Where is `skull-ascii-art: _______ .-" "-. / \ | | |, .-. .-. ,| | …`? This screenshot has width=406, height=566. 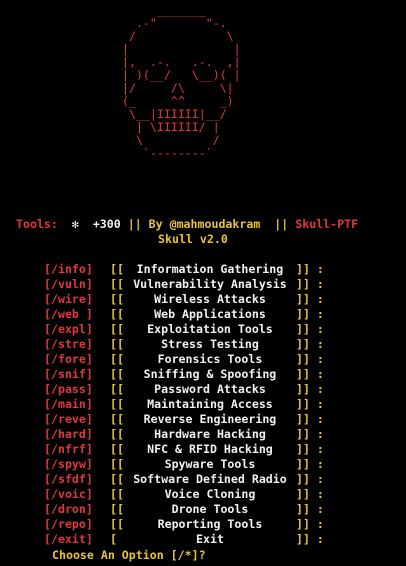
skull-ascii-art: _______ .-" "-. / \ | | |, .-. .-. ,| | … is located at coordinates (181, 81).